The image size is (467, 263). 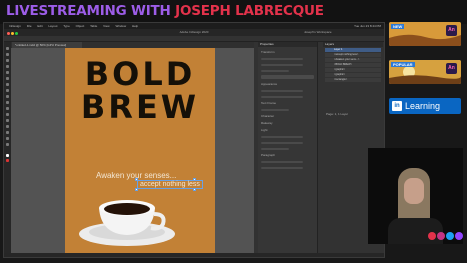 What do you see at coordinates (353, 55) in the screenshot?
I see `layer-row: <accept nothing less>` at bounding box center [353, 55].